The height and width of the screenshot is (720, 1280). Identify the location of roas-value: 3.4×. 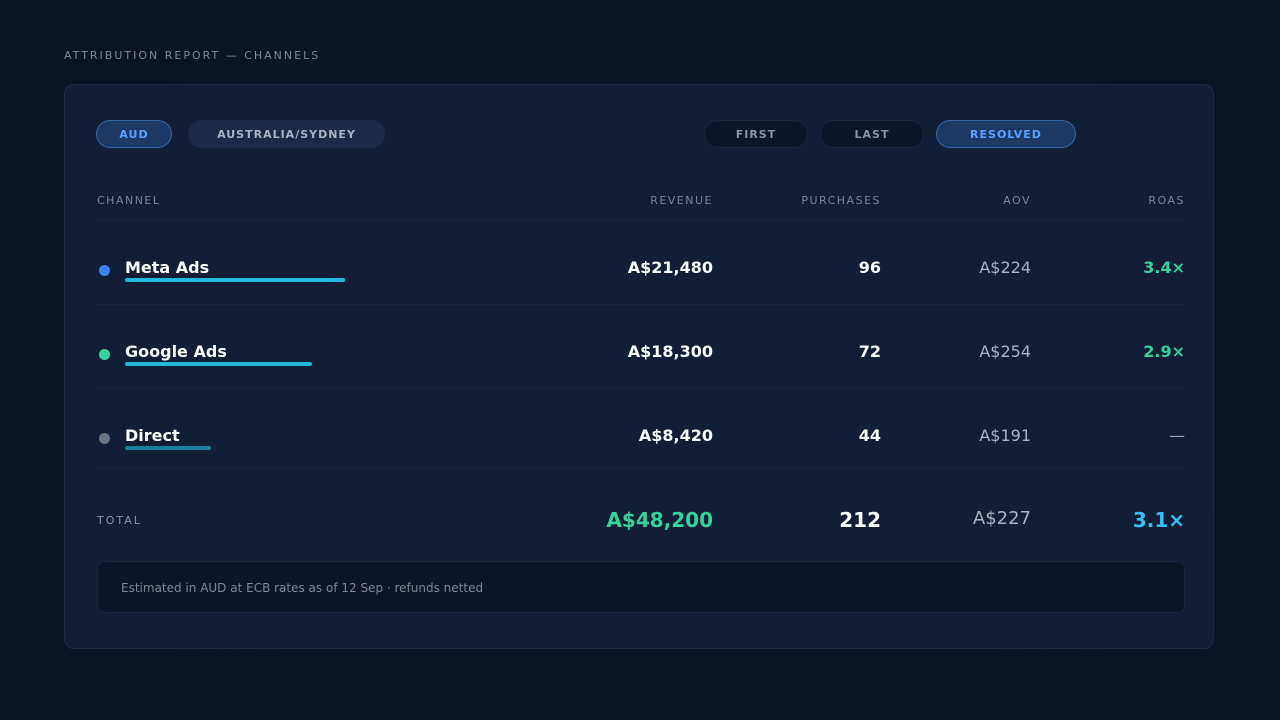
(1164, 267).